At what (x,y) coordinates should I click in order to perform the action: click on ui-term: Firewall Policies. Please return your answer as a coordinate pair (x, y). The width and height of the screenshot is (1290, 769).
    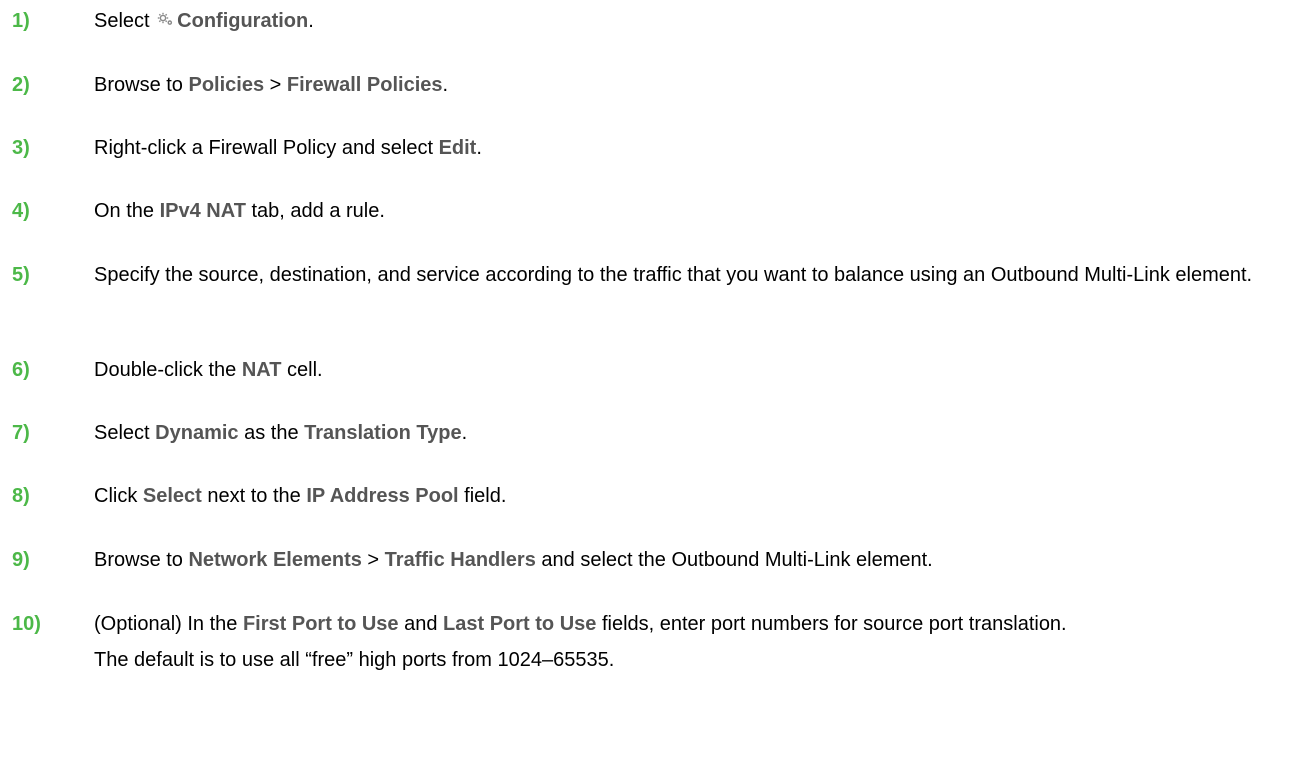
    Looking at the image, I should click on (364, 85).